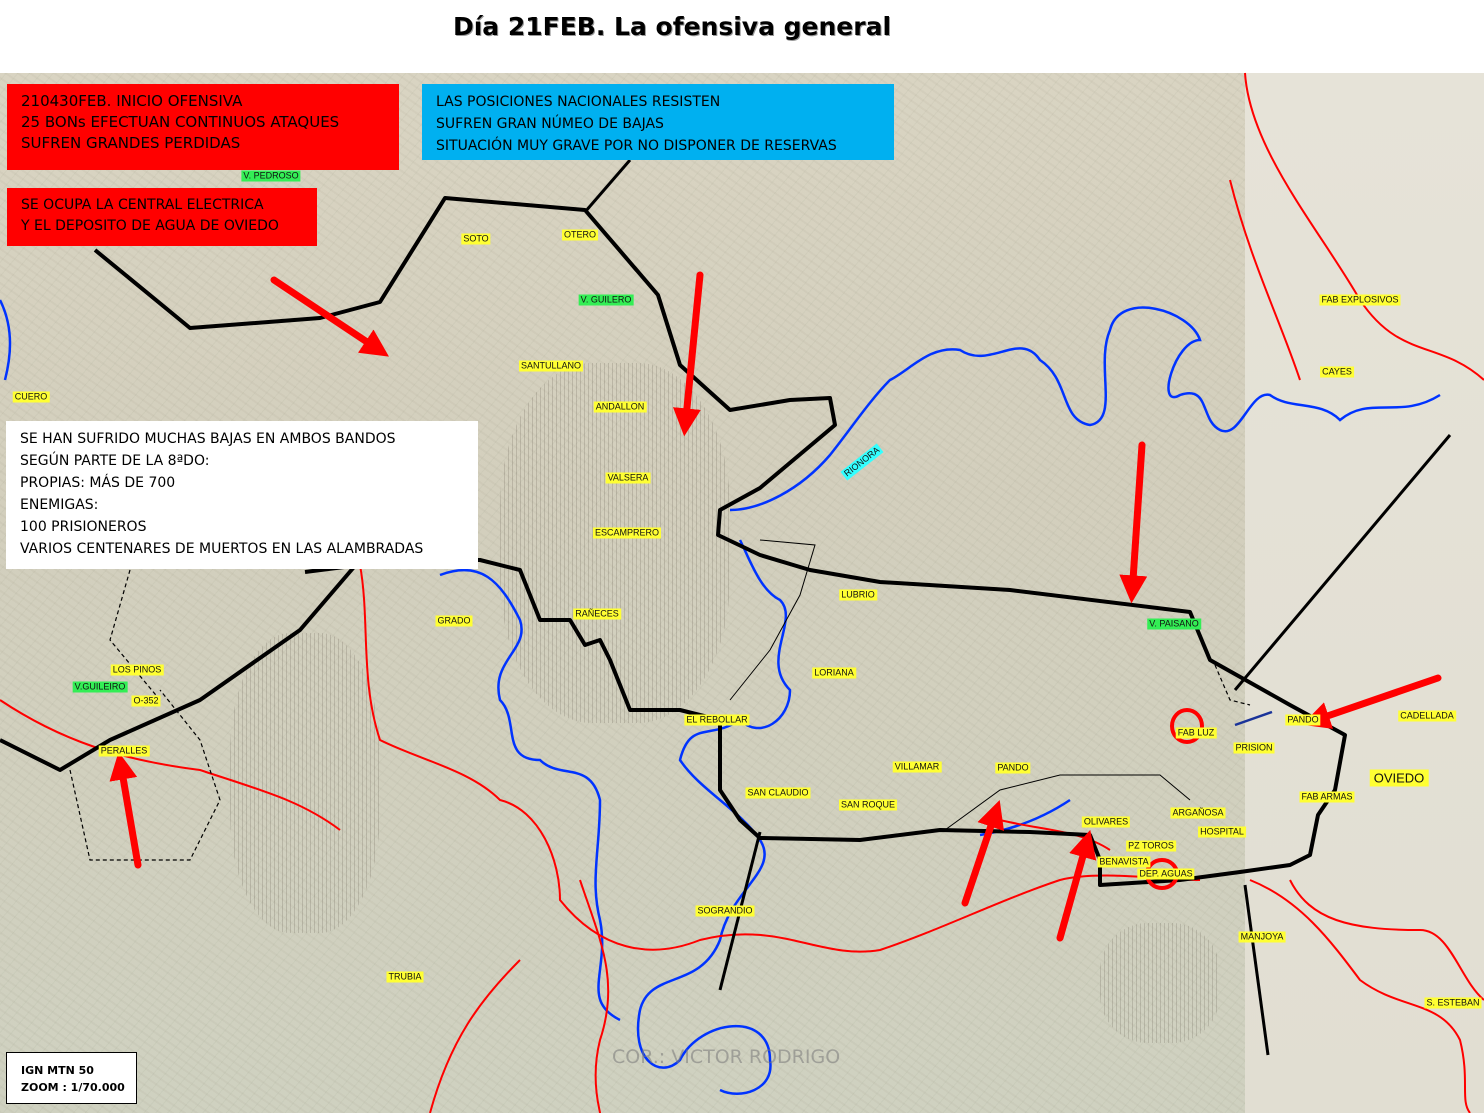 The width and height of the screenshot is (1484, 1113). I want to click on river-nalon, so click(714, 817).